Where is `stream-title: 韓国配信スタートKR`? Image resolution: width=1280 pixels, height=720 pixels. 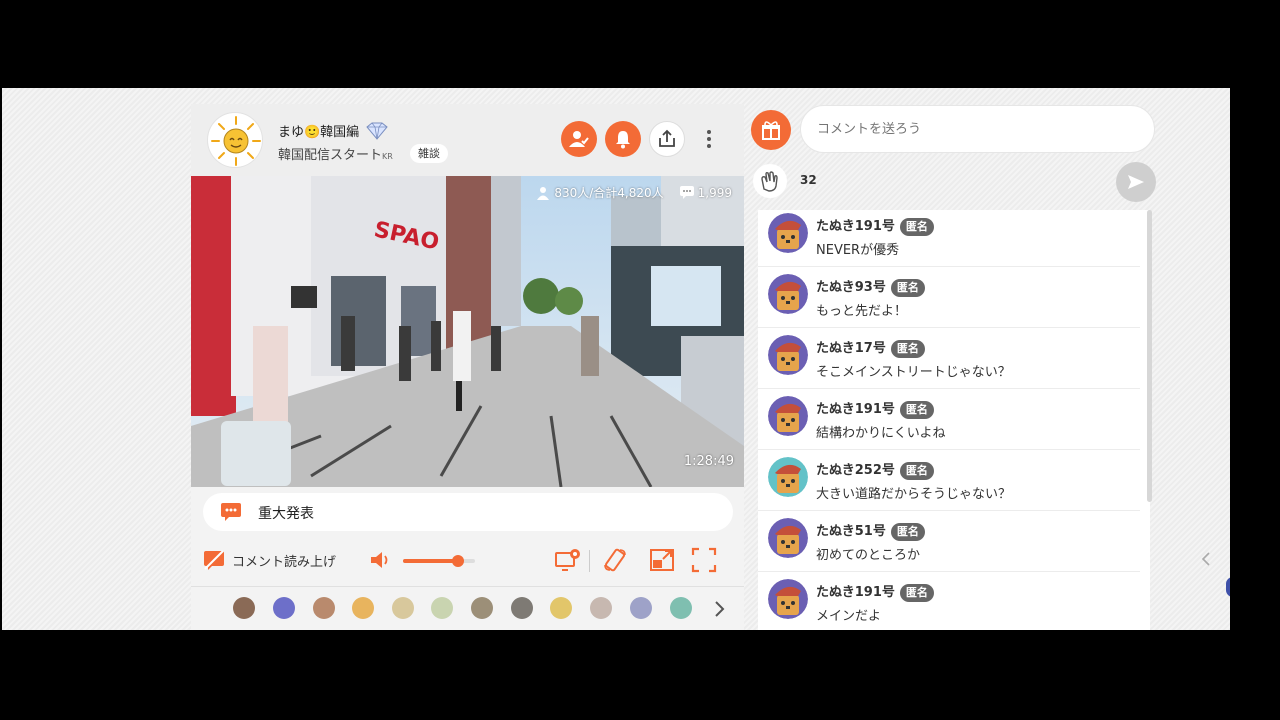 stream-title: 韓国配信スタートKR is located at coordinates (335, 153).